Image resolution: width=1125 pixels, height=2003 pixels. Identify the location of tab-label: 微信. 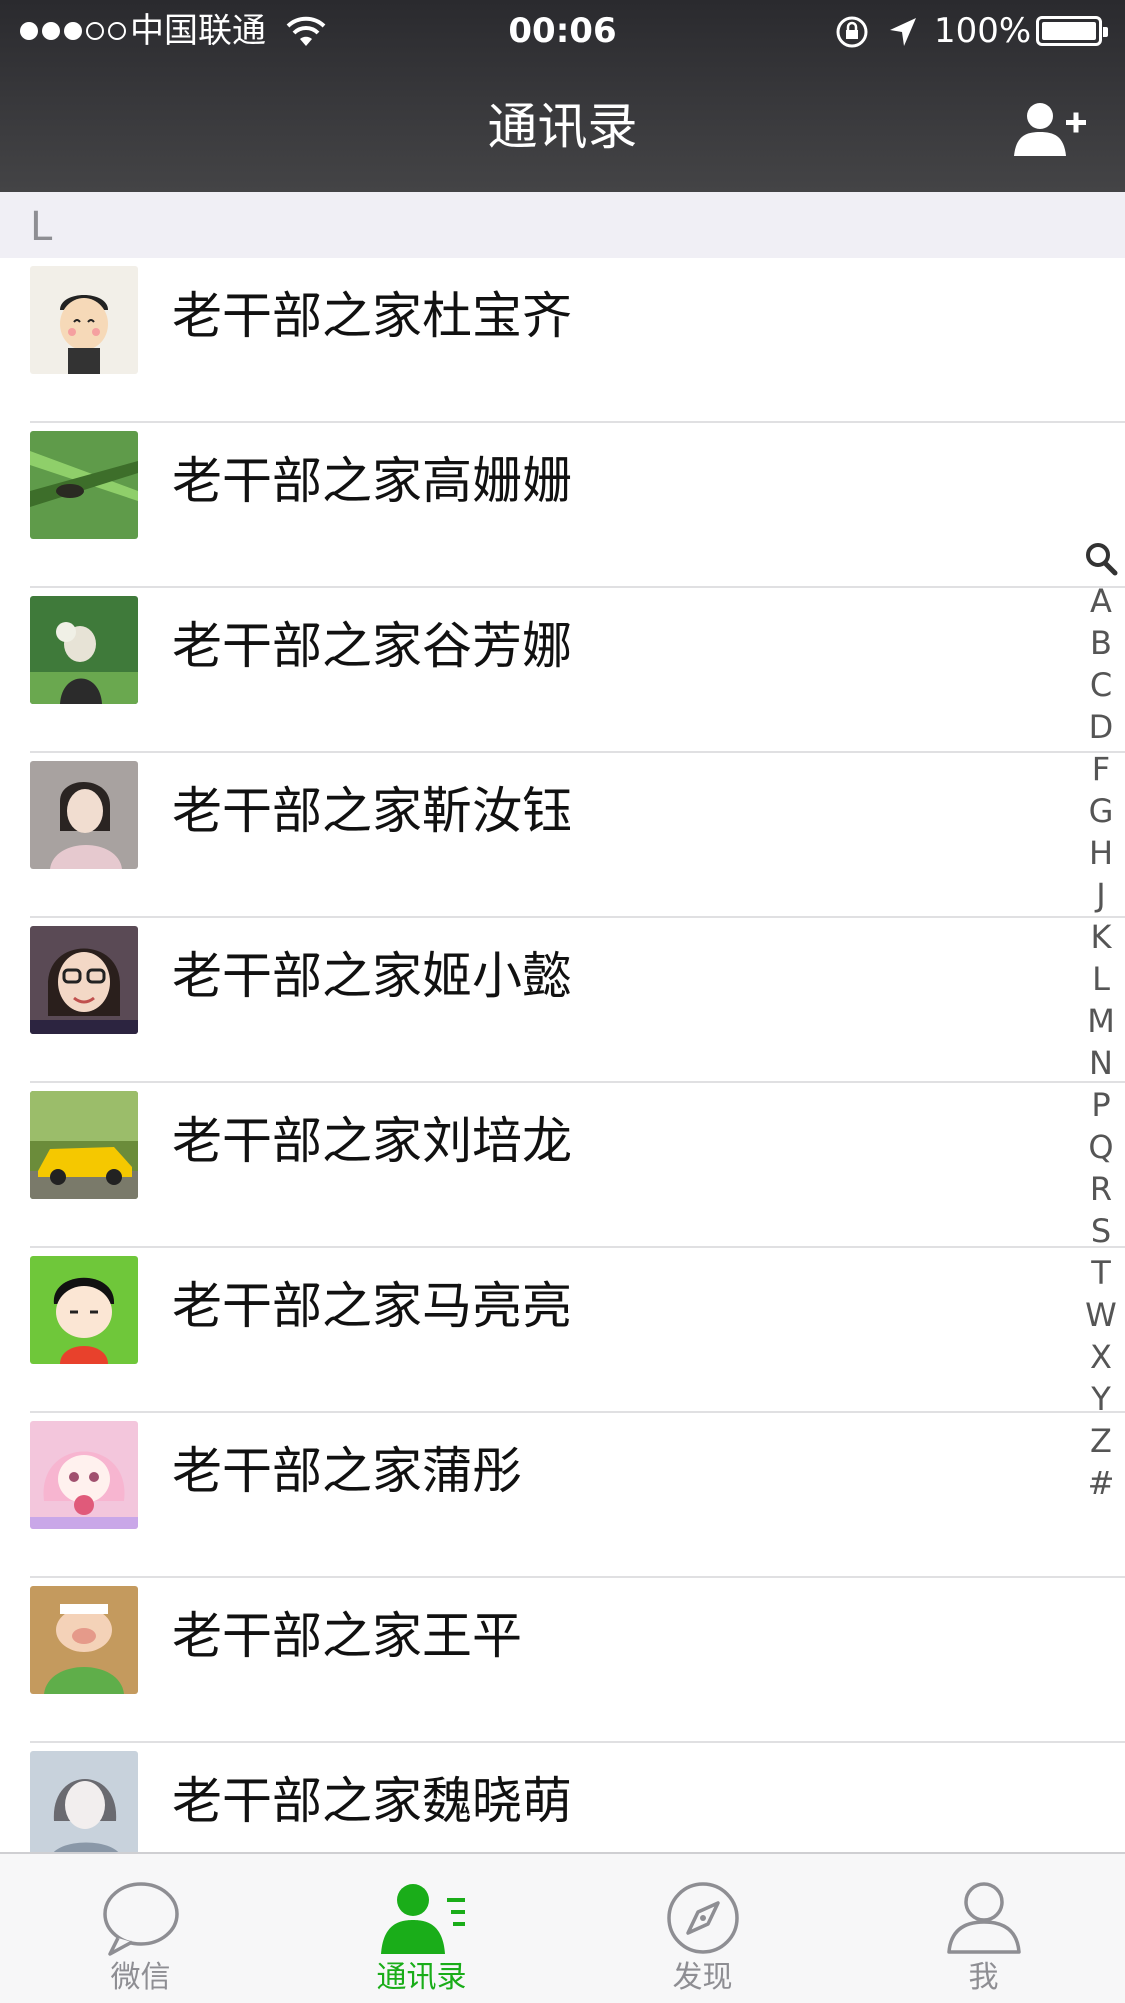
(140, 1977).